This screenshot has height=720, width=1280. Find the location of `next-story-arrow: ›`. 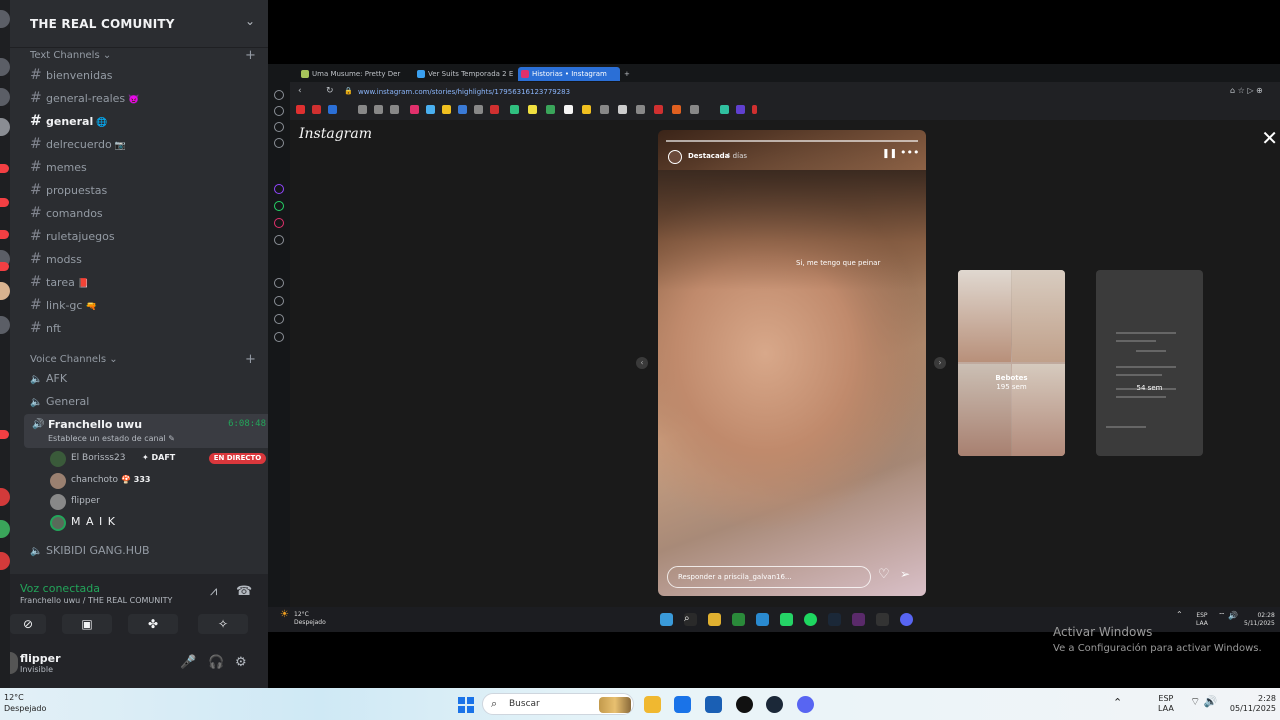

next-story-arrow: › is located at coordinates (940, 363).